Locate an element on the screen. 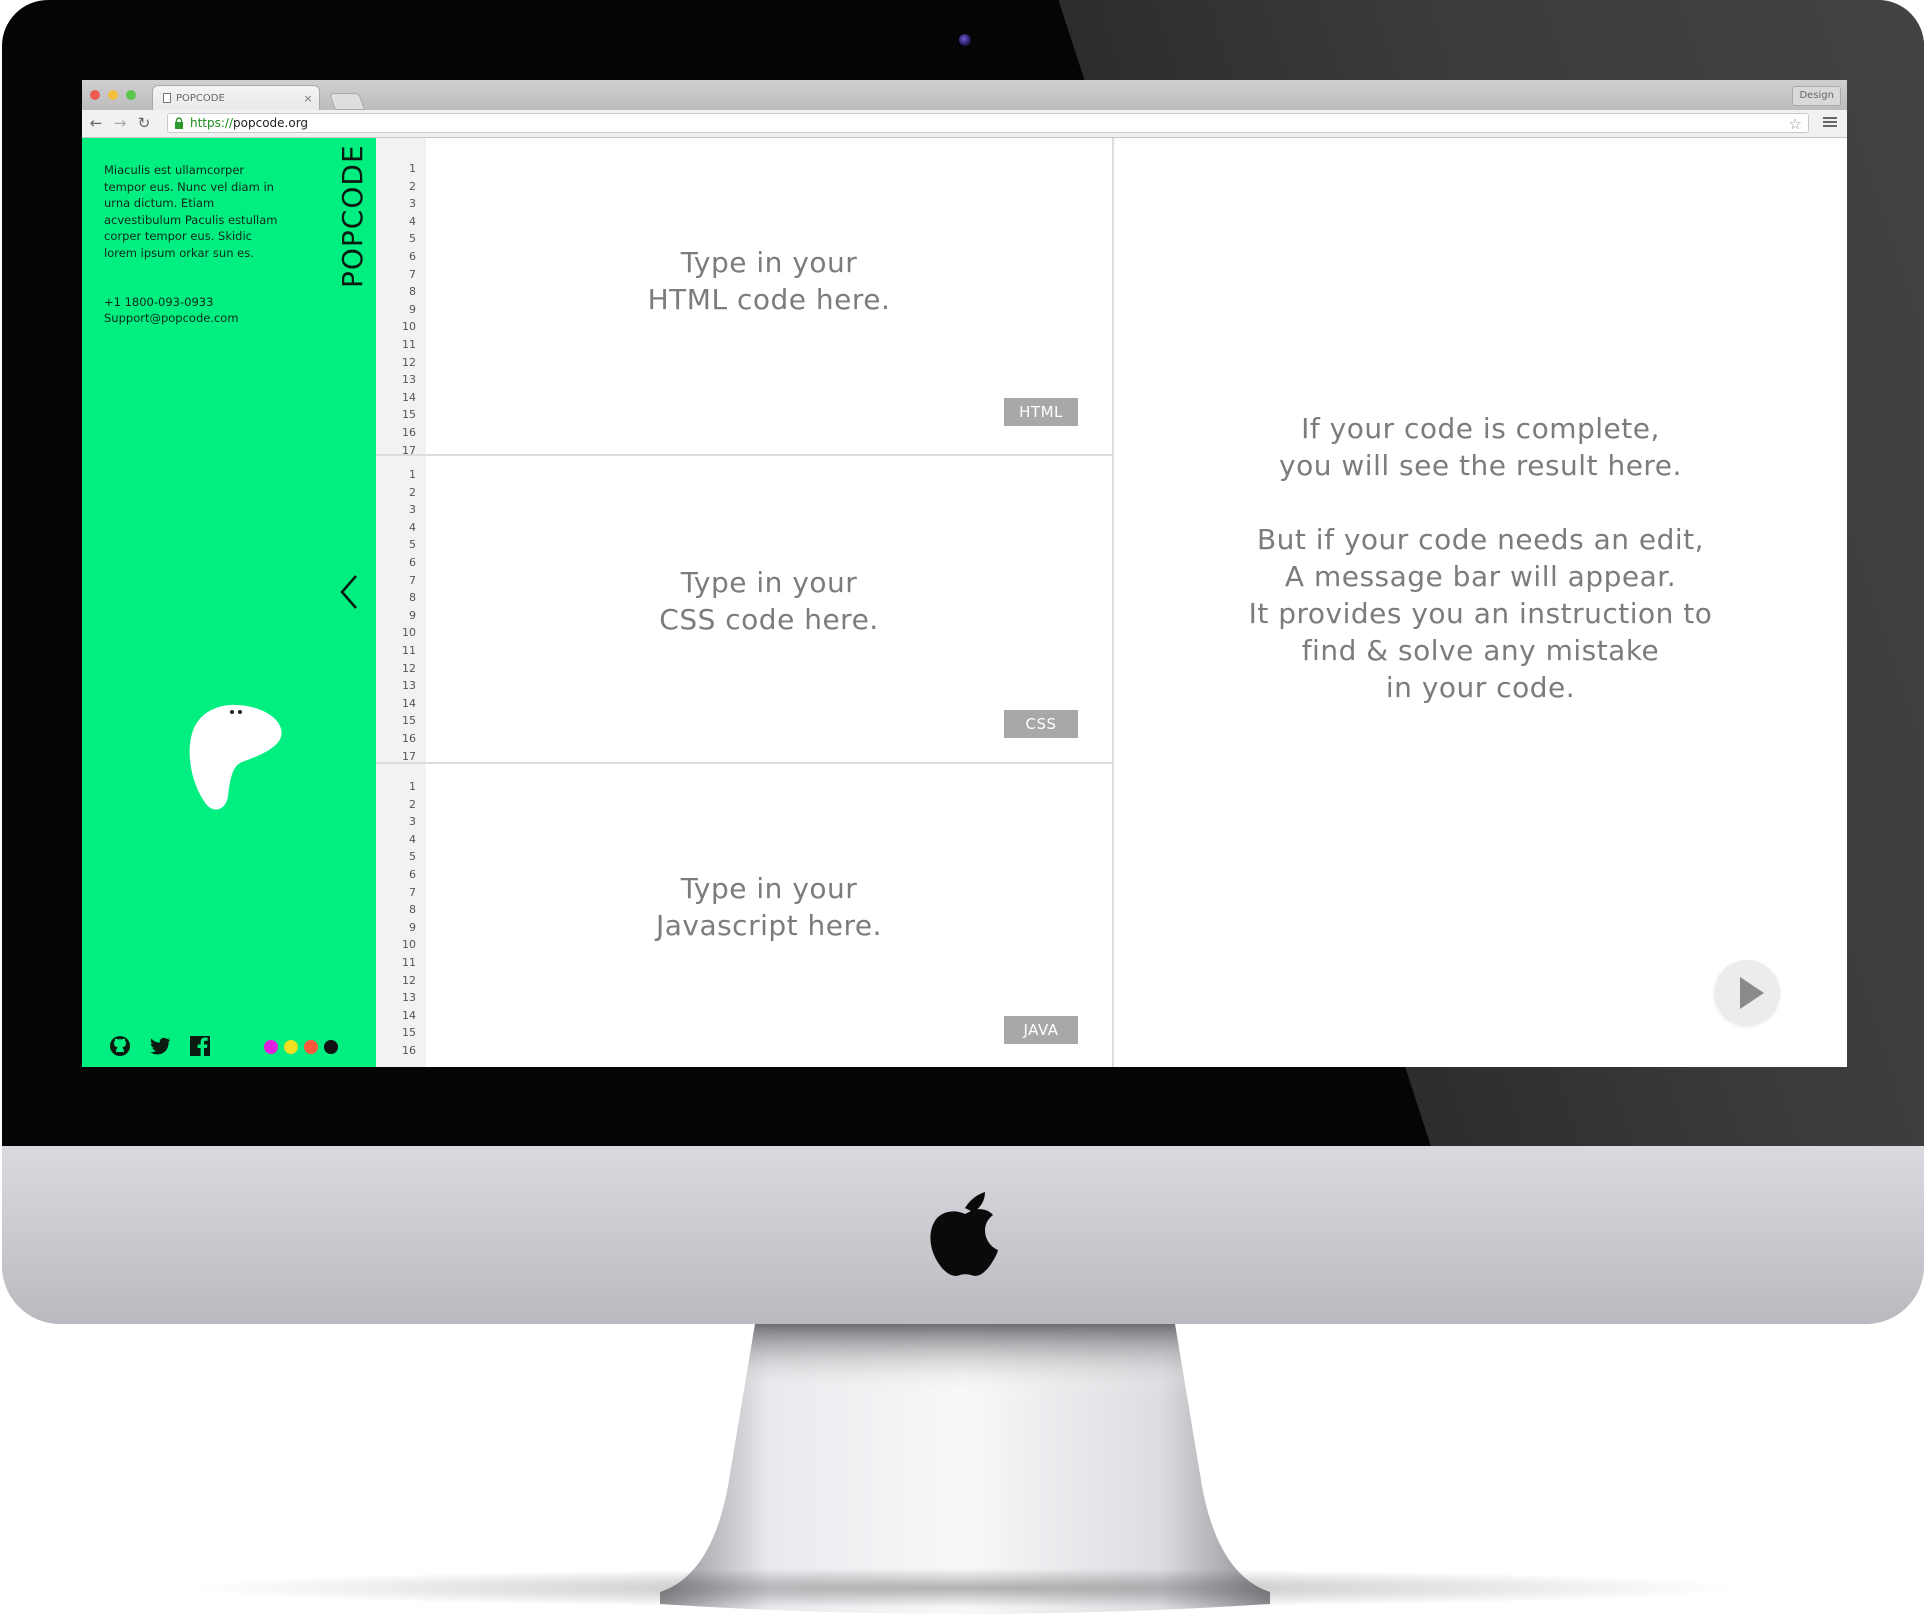  css-badge: CSS is located at coordinates (1041, 724).